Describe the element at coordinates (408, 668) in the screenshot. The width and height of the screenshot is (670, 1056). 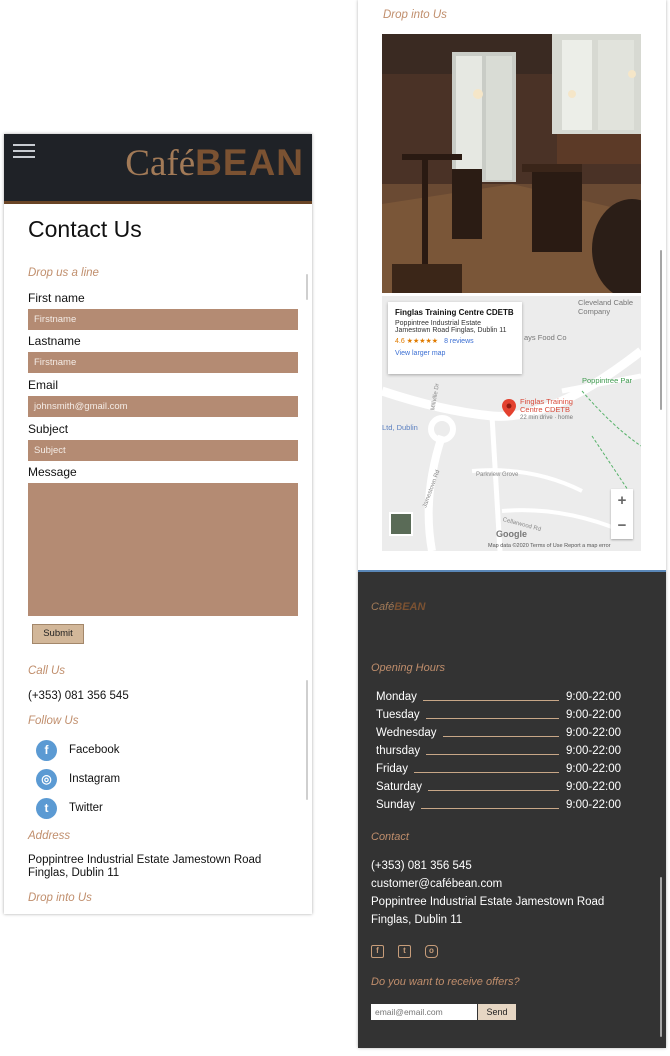
I see `opening-hours-heading: Opening Hours` at that location.